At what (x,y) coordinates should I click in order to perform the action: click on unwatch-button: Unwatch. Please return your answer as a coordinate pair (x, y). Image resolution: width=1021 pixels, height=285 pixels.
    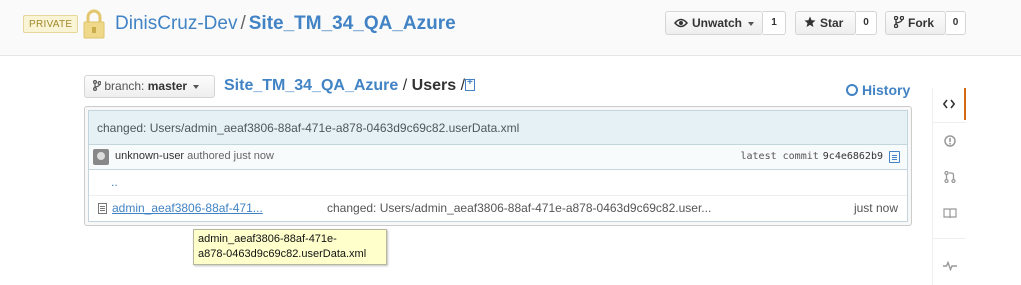
    Looking at the image, I should click on (714, 23).